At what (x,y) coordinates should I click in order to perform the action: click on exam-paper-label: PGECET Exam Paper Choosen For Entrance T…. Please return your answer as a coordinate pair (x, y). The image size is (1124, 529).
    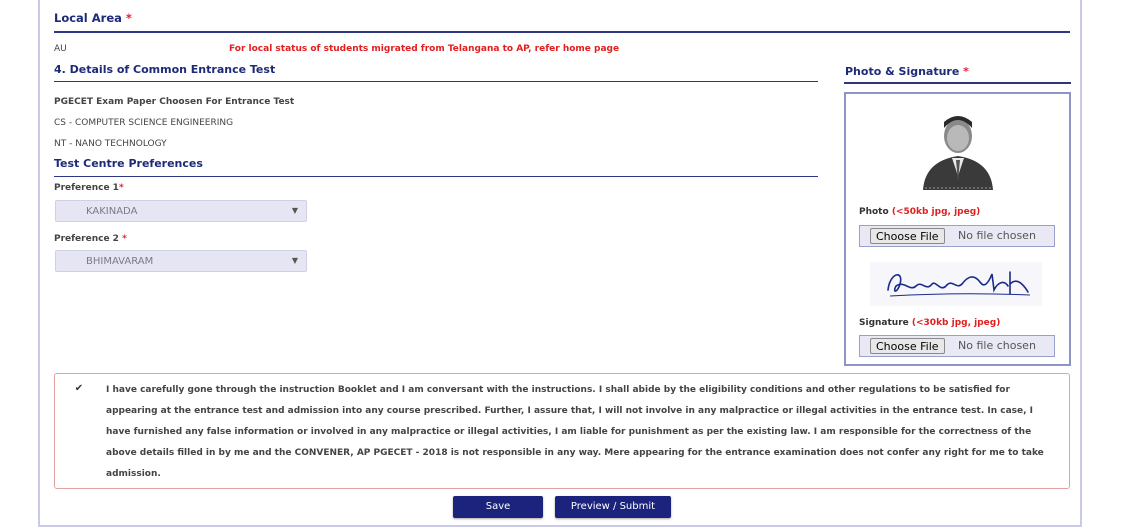
    Looking at the image, I should click on (174, 102).